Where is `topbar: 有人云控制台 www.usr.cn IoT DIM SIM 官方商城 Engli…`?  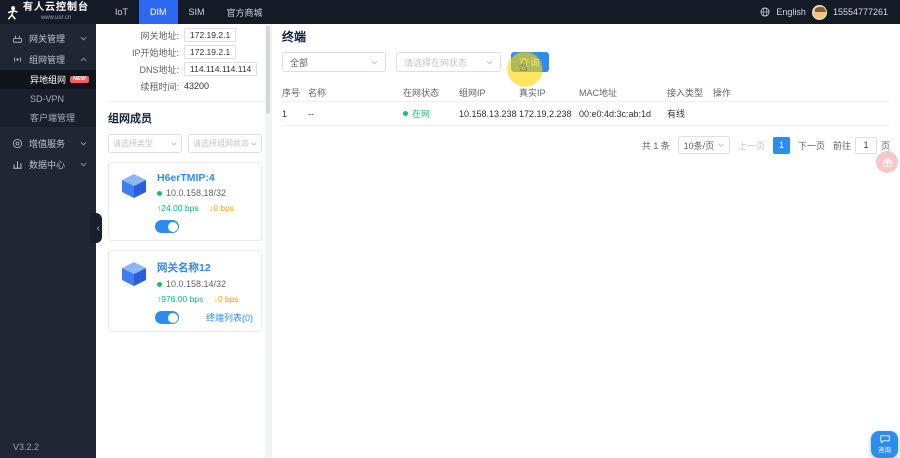
topbar: 有人云控制台 www.usr.cn IoT DIM SIM 官方商城 Engli… is located at coordinates (450, 12).